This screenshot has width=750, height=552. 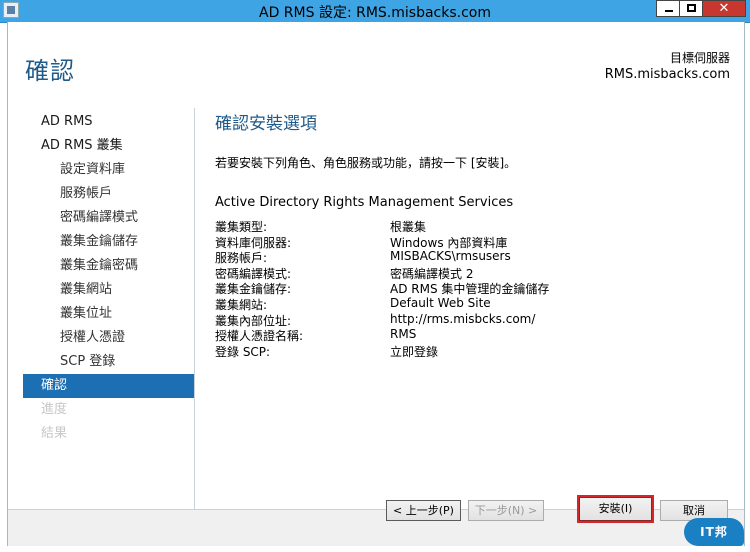 What do you see at coordinates (54, 409) in the screenshot?
I see `nav-item: 進度` at bounding box center [54, 409].